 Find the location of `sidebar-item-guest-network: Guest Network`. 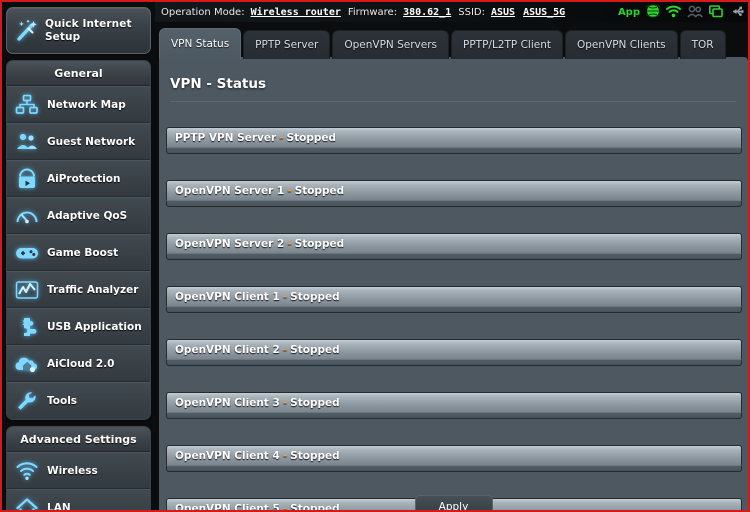

sidebar-item-guest-network: Guest Network is located at coordinates (78, 141).